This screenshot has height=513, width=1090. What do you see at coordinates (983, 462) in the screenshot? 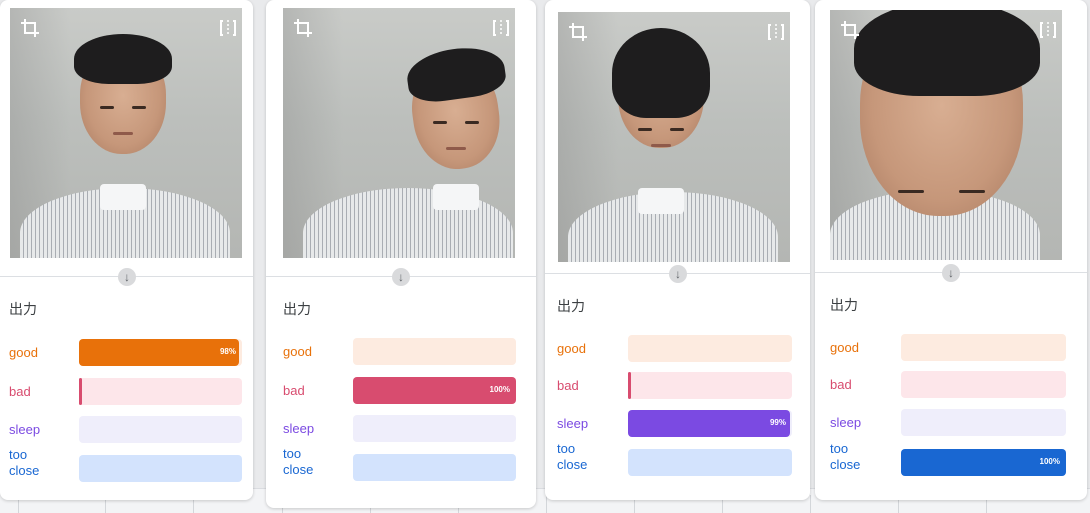
I see `confidence-bar-close: 100%` at bounding box center [983, 462].